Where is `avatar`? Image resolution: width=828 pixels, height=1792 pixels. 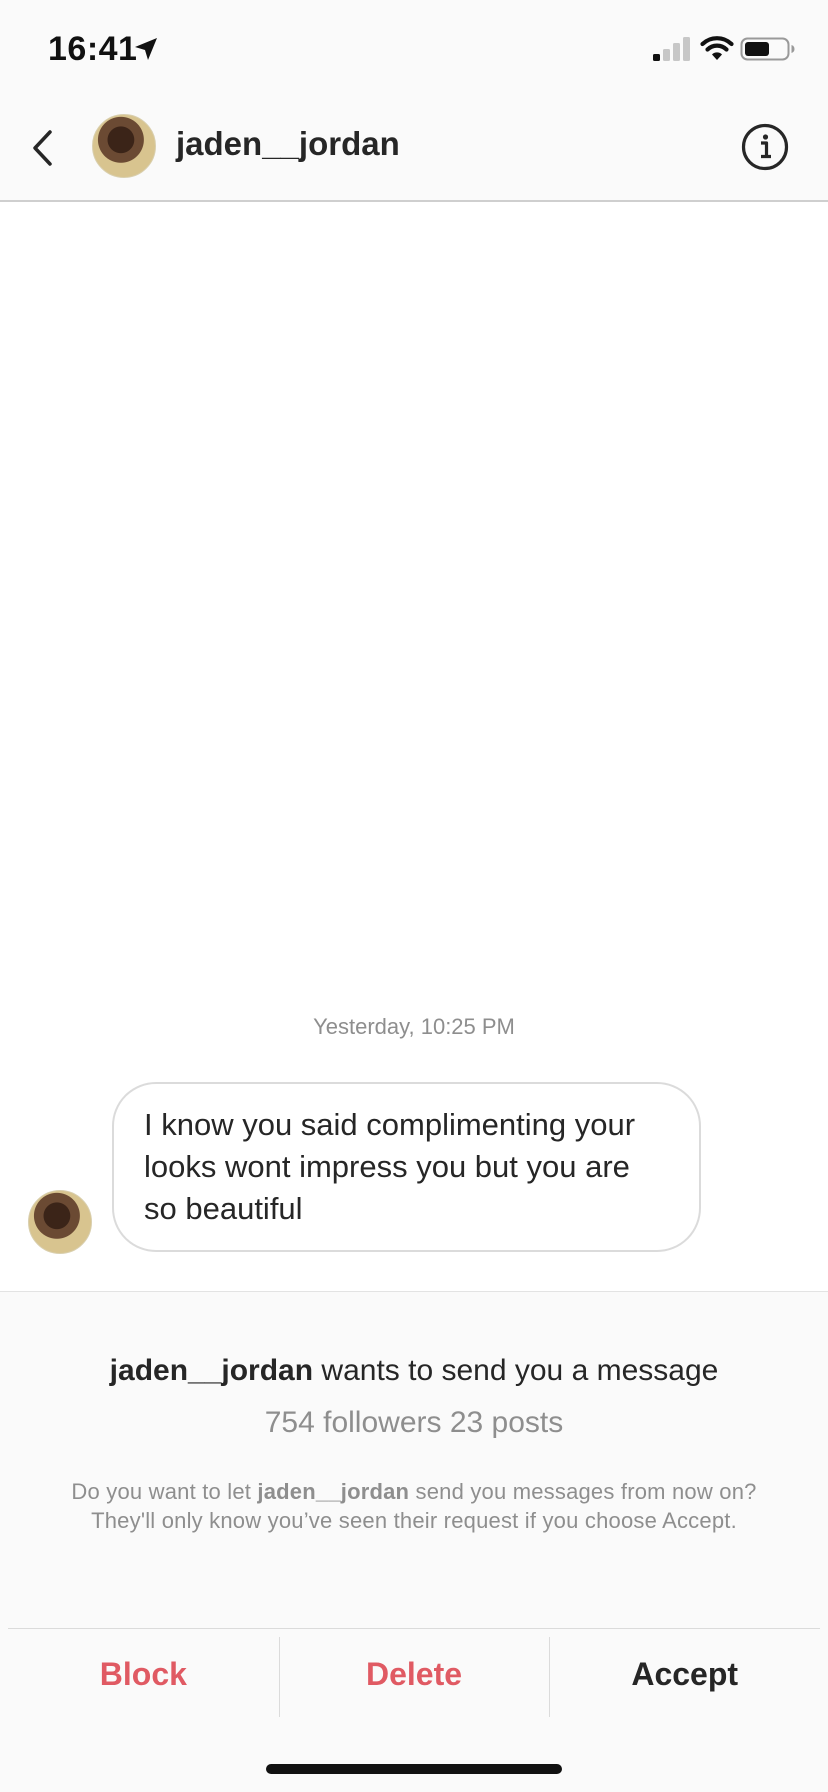
avatar is located at coordinates (124, 146).